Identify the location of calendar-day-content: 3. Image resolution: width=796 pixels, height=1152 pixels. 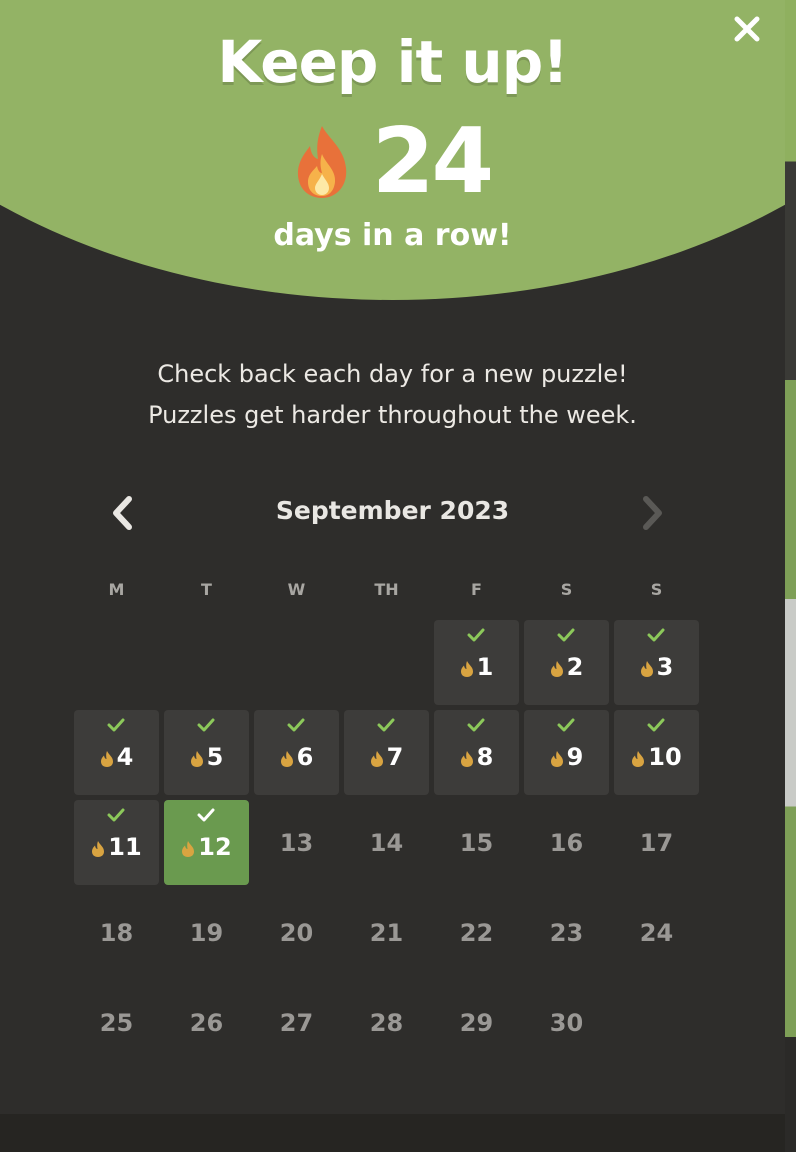
(657, 666).